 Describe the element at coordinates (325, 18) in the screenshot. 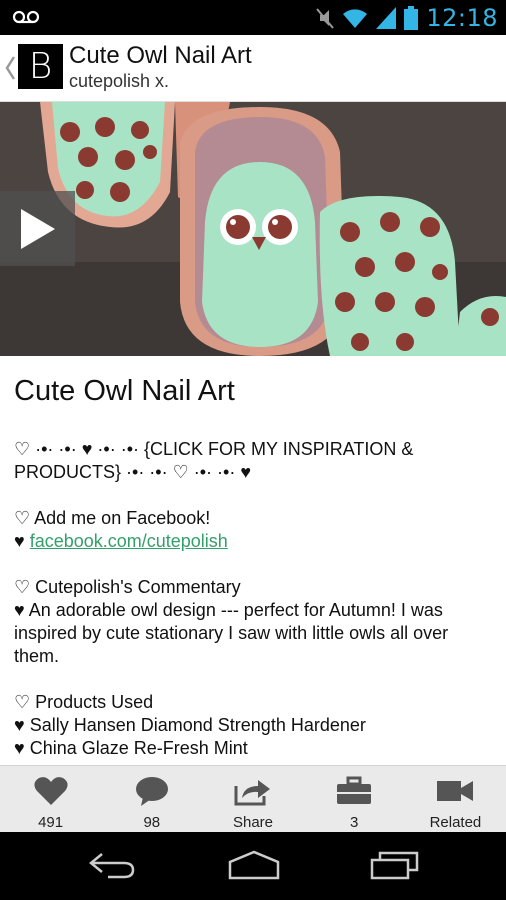

I see `mute-icon` at that location.